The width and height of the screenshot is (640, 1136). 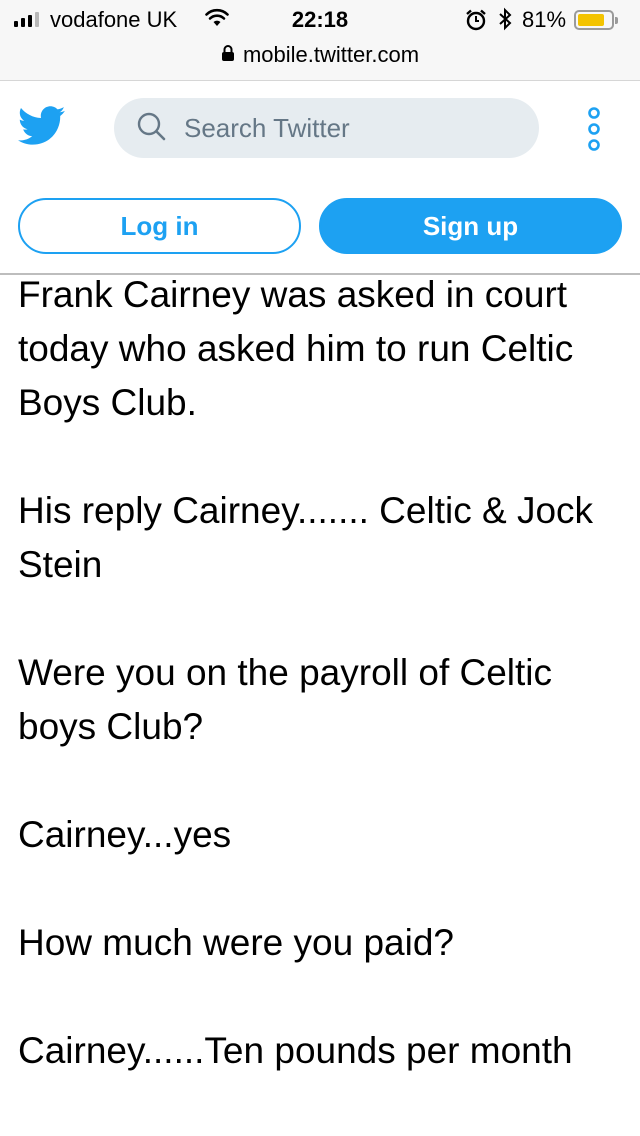 What do you see at coordinates (151, 128) in the screenshot?
I see `search-icon` at bounding box center [151, 128].